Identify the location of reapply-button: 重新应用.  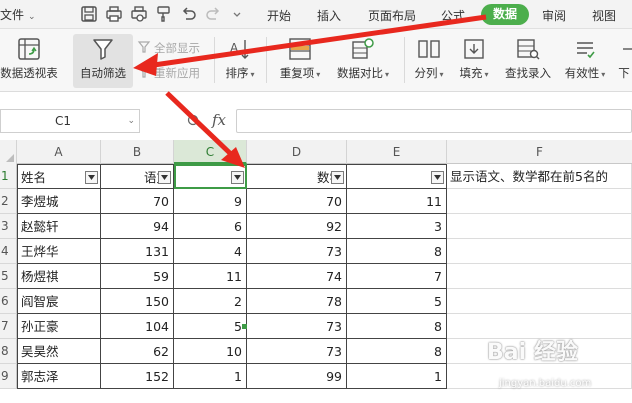
(168, 73).